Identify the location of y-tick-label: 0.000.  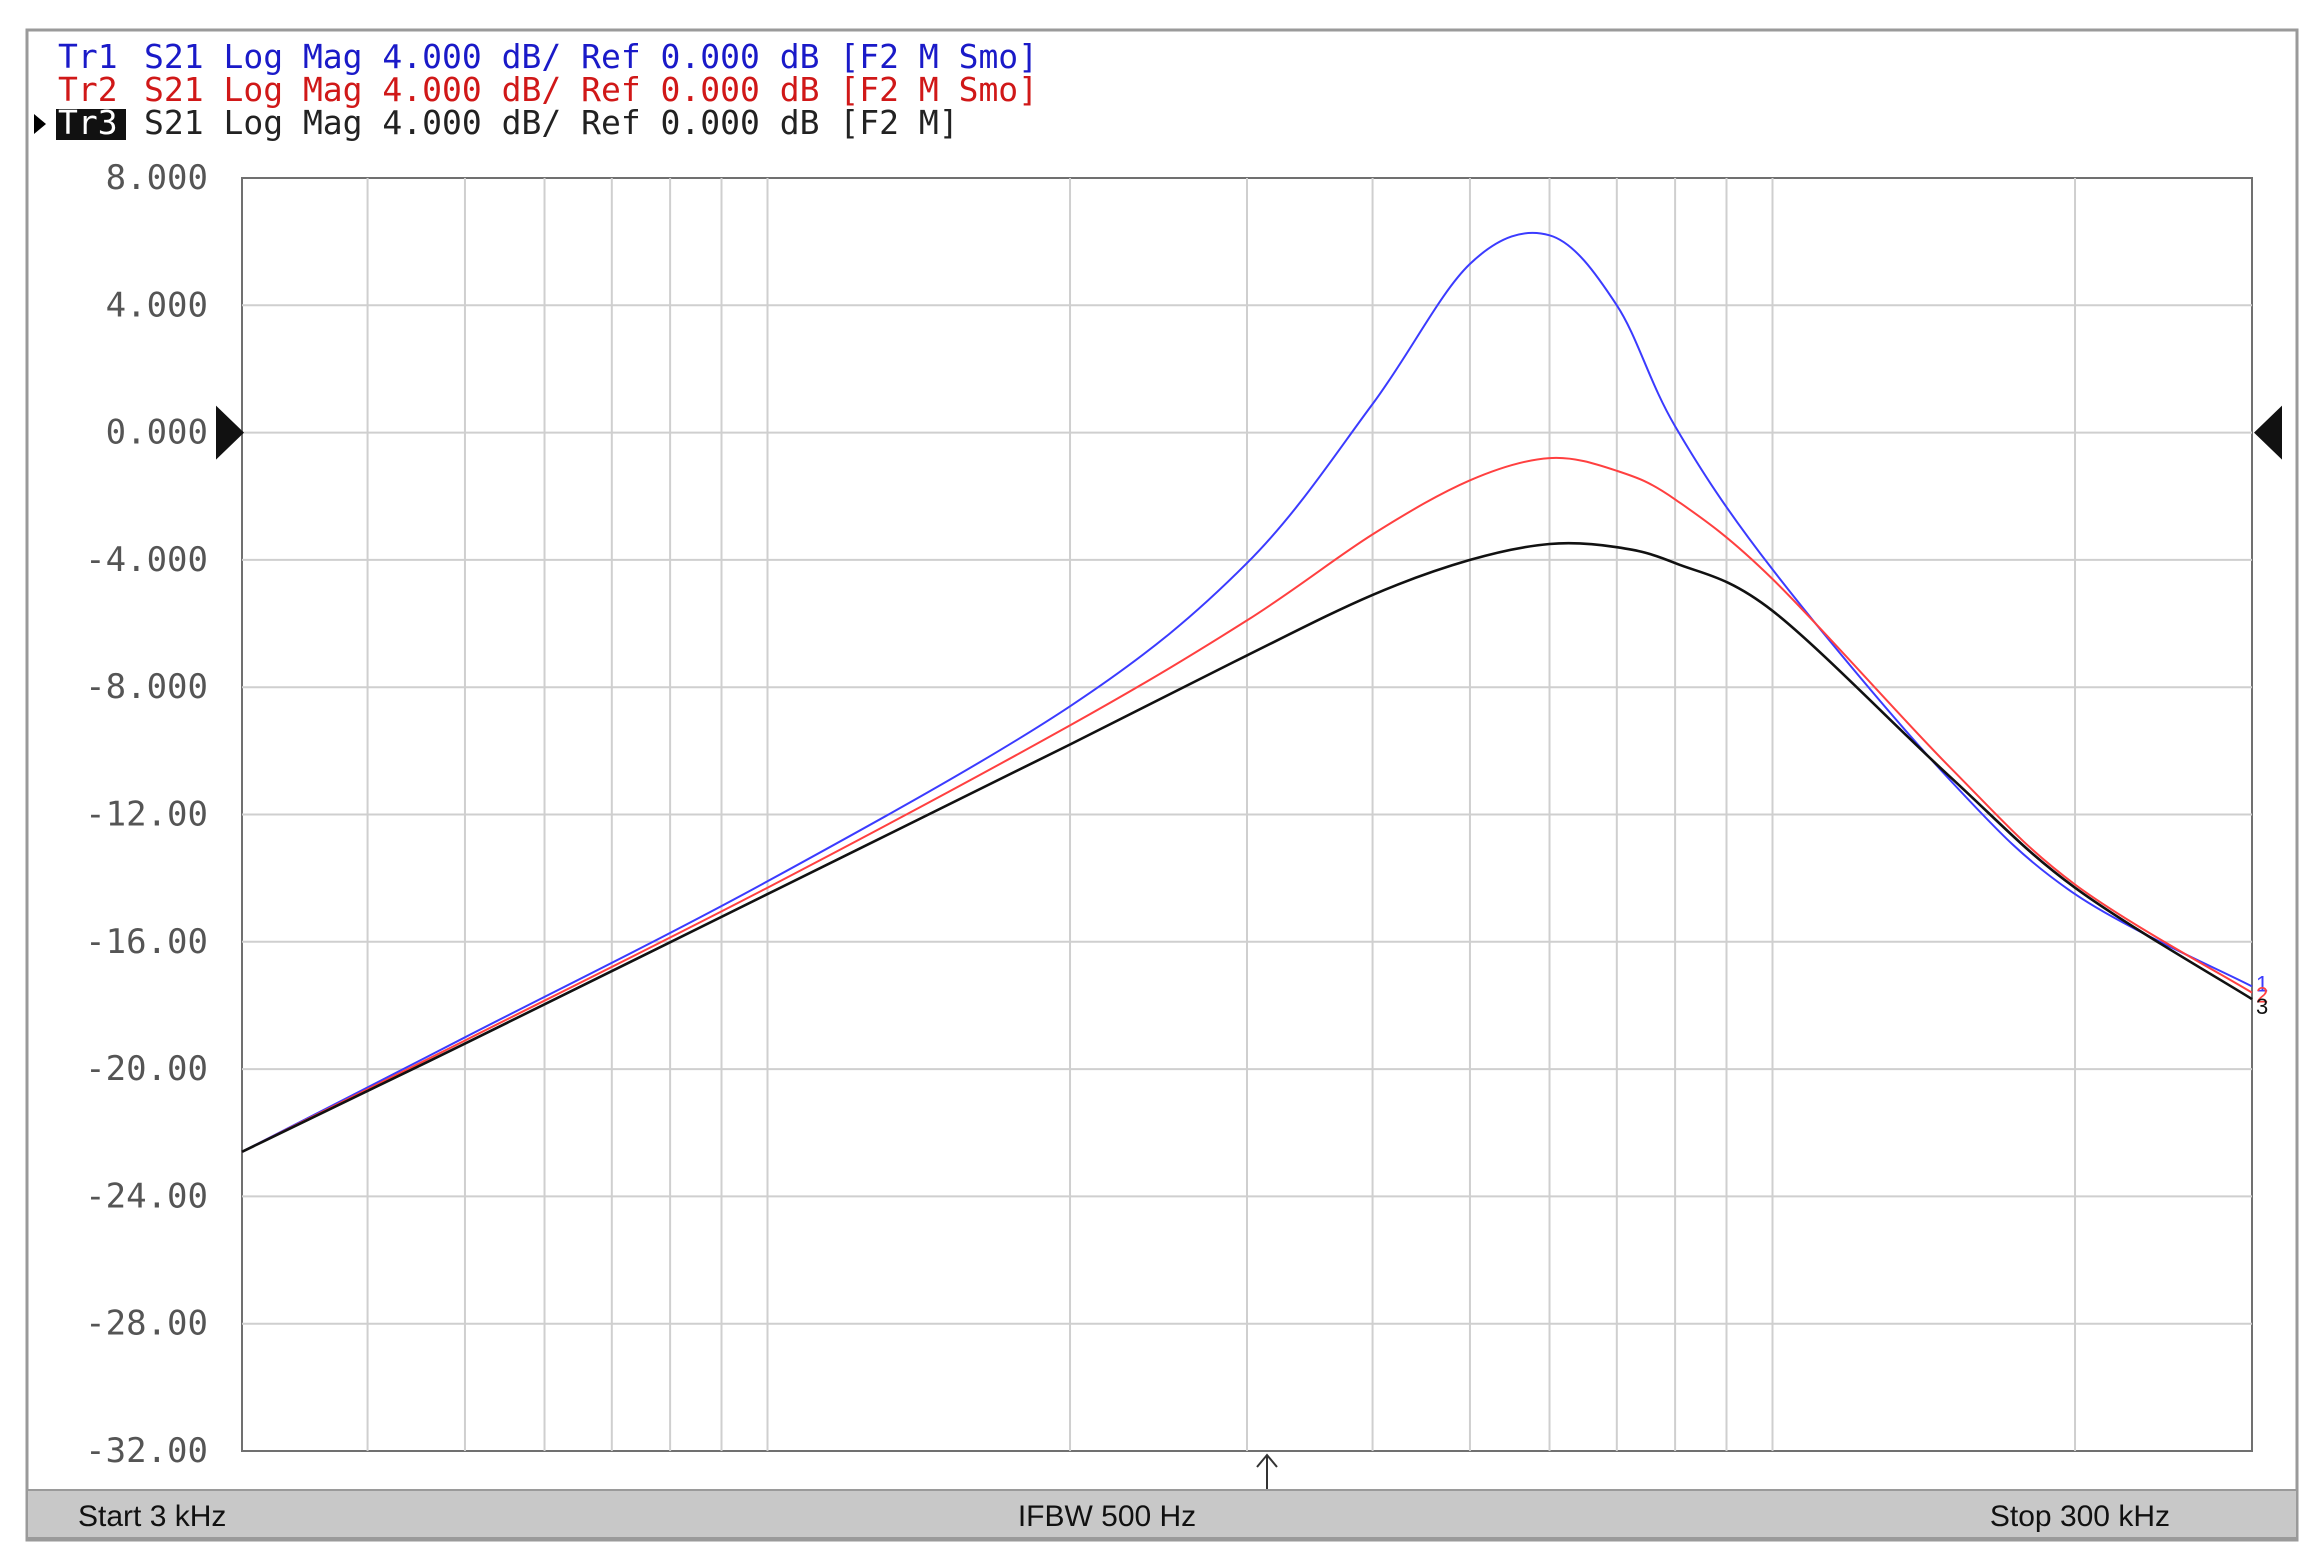
(157, 433).